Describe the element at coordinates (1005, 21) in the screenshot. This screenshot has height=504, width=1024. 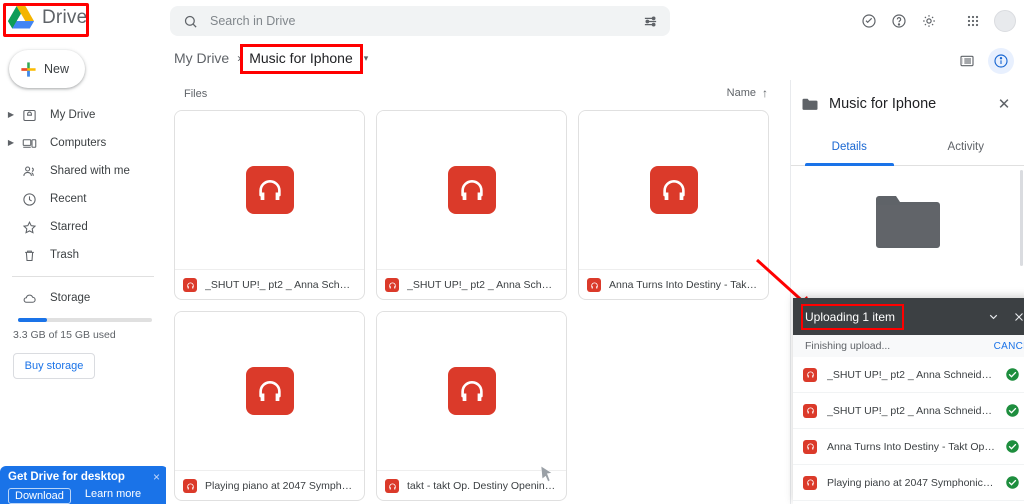
I see `account-avatar` at that location.